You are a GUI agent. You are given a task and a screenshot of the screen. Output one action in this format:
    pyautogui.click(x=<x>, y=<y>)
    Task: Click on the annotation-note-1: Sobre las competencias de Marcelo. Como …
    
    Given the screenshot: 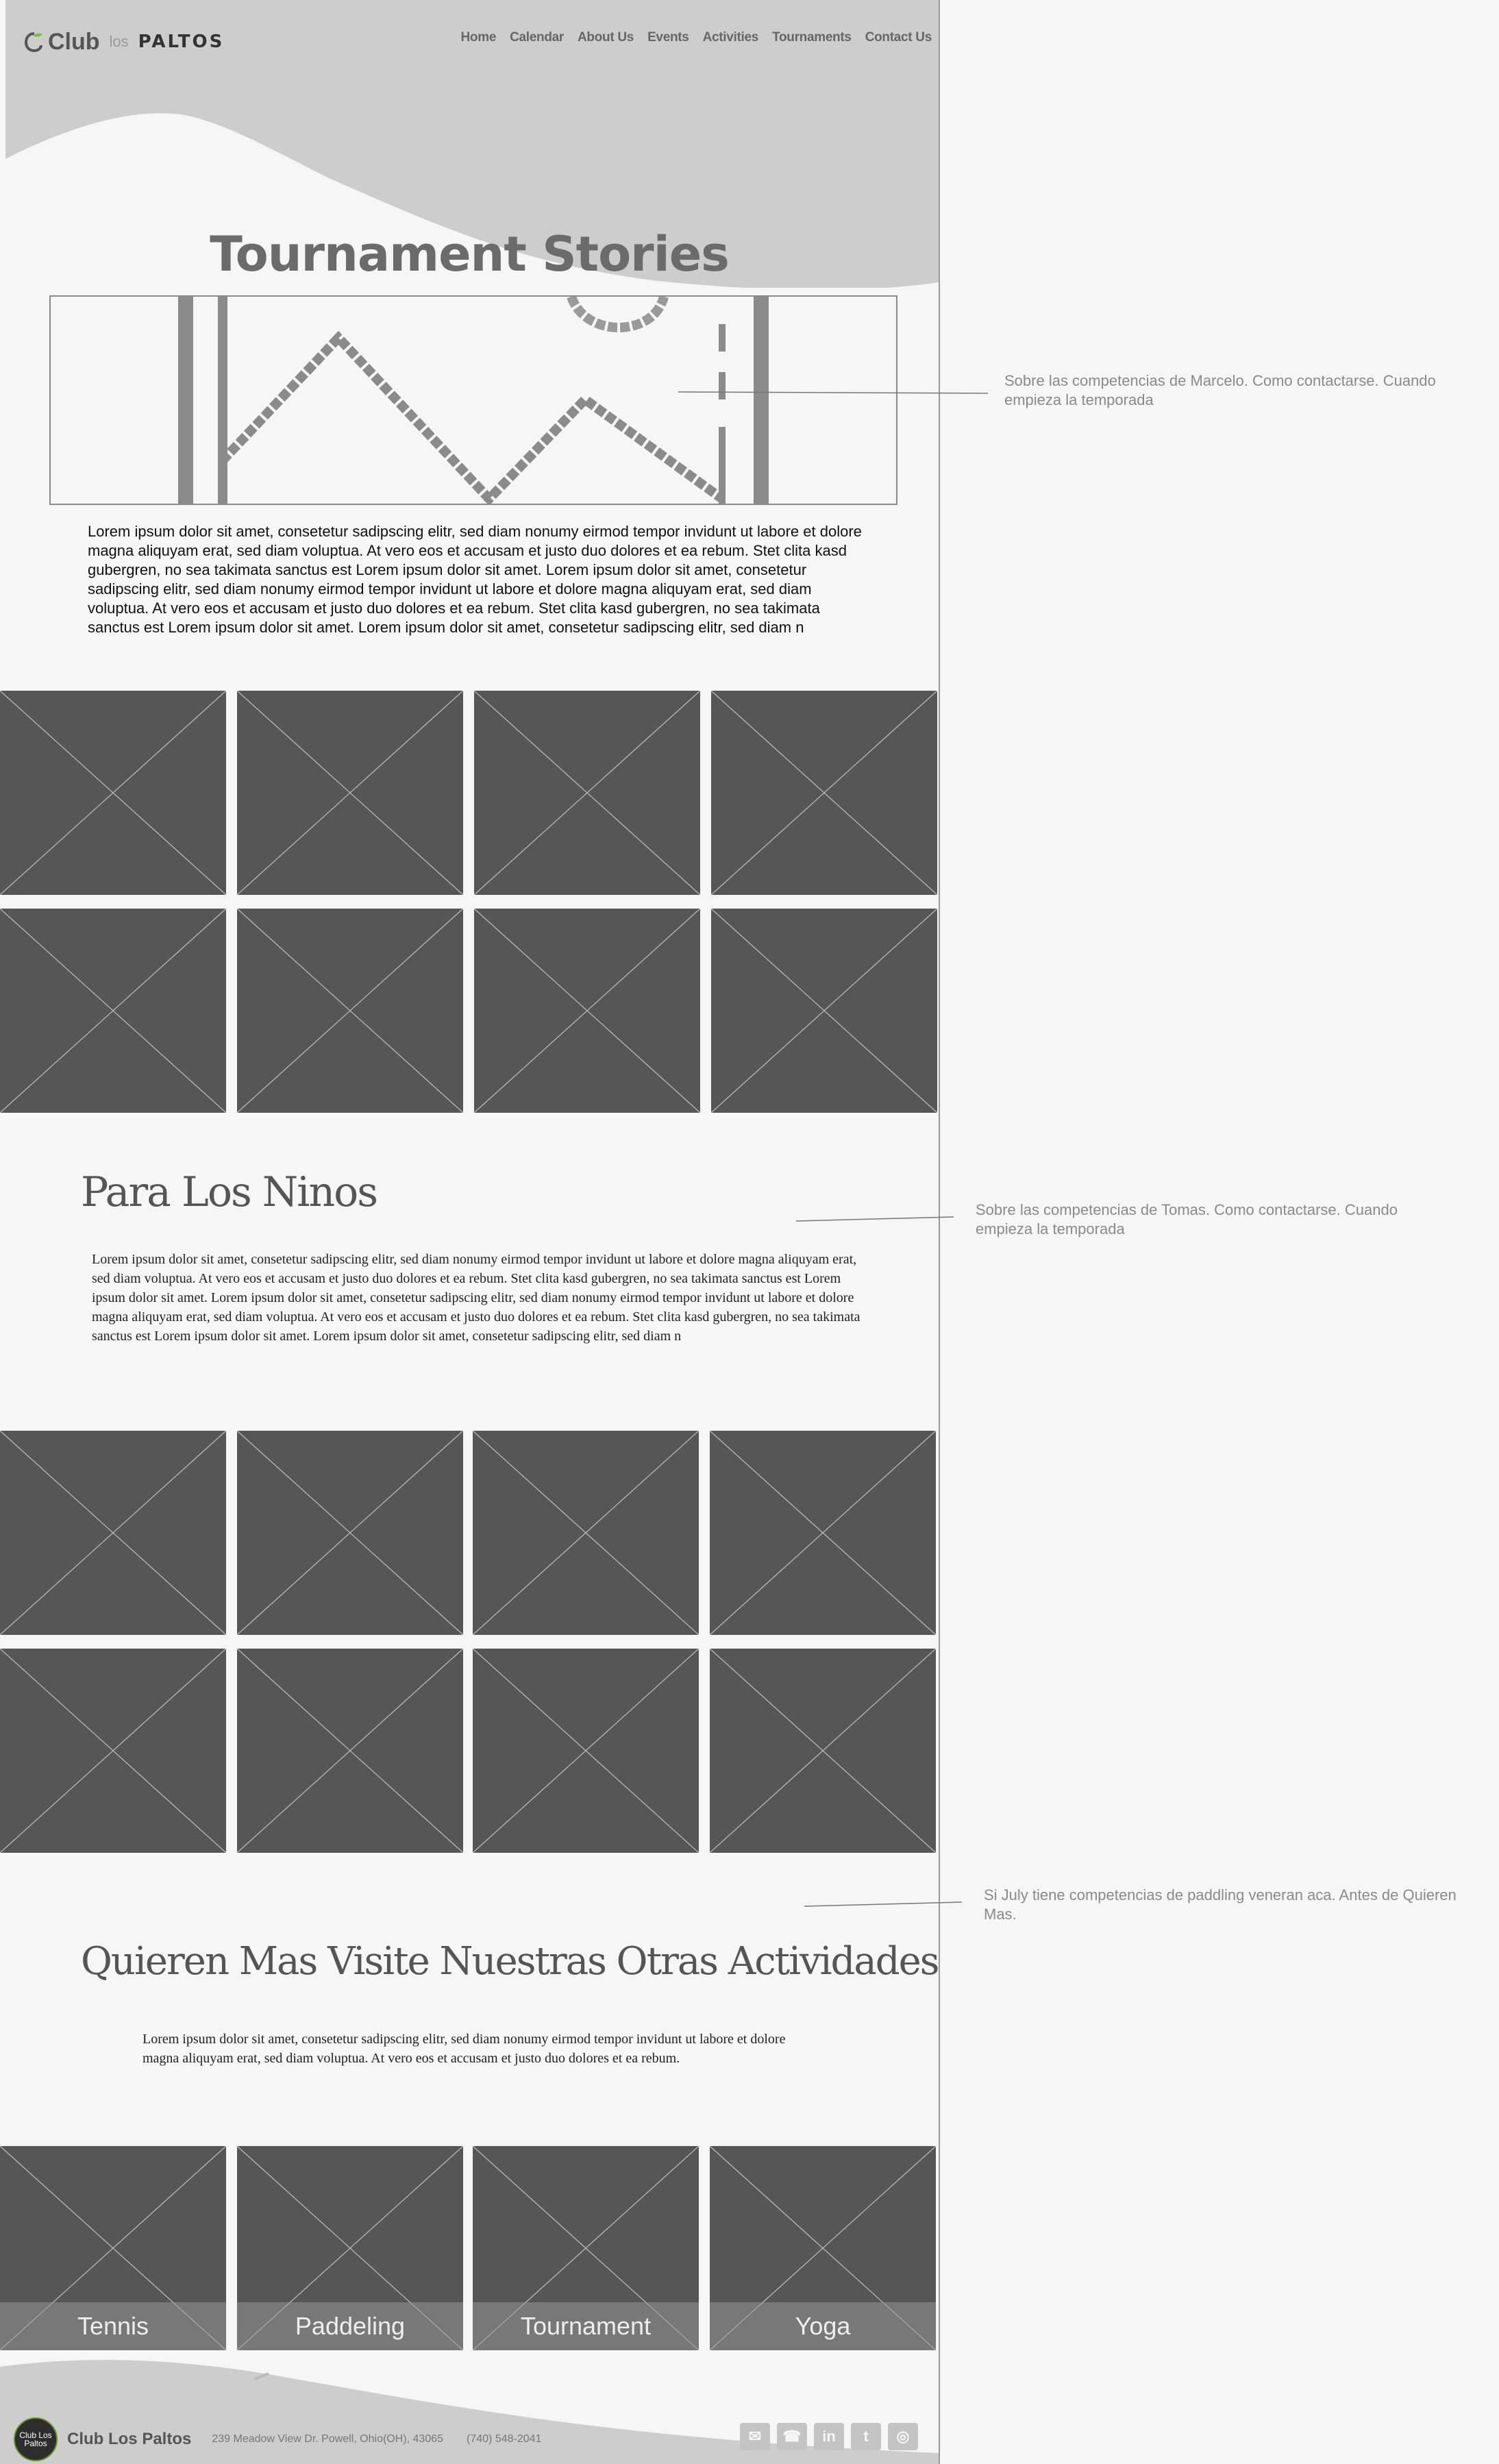 What is the action you would take?
    pyautogui.click(x=1220, y=390)
    